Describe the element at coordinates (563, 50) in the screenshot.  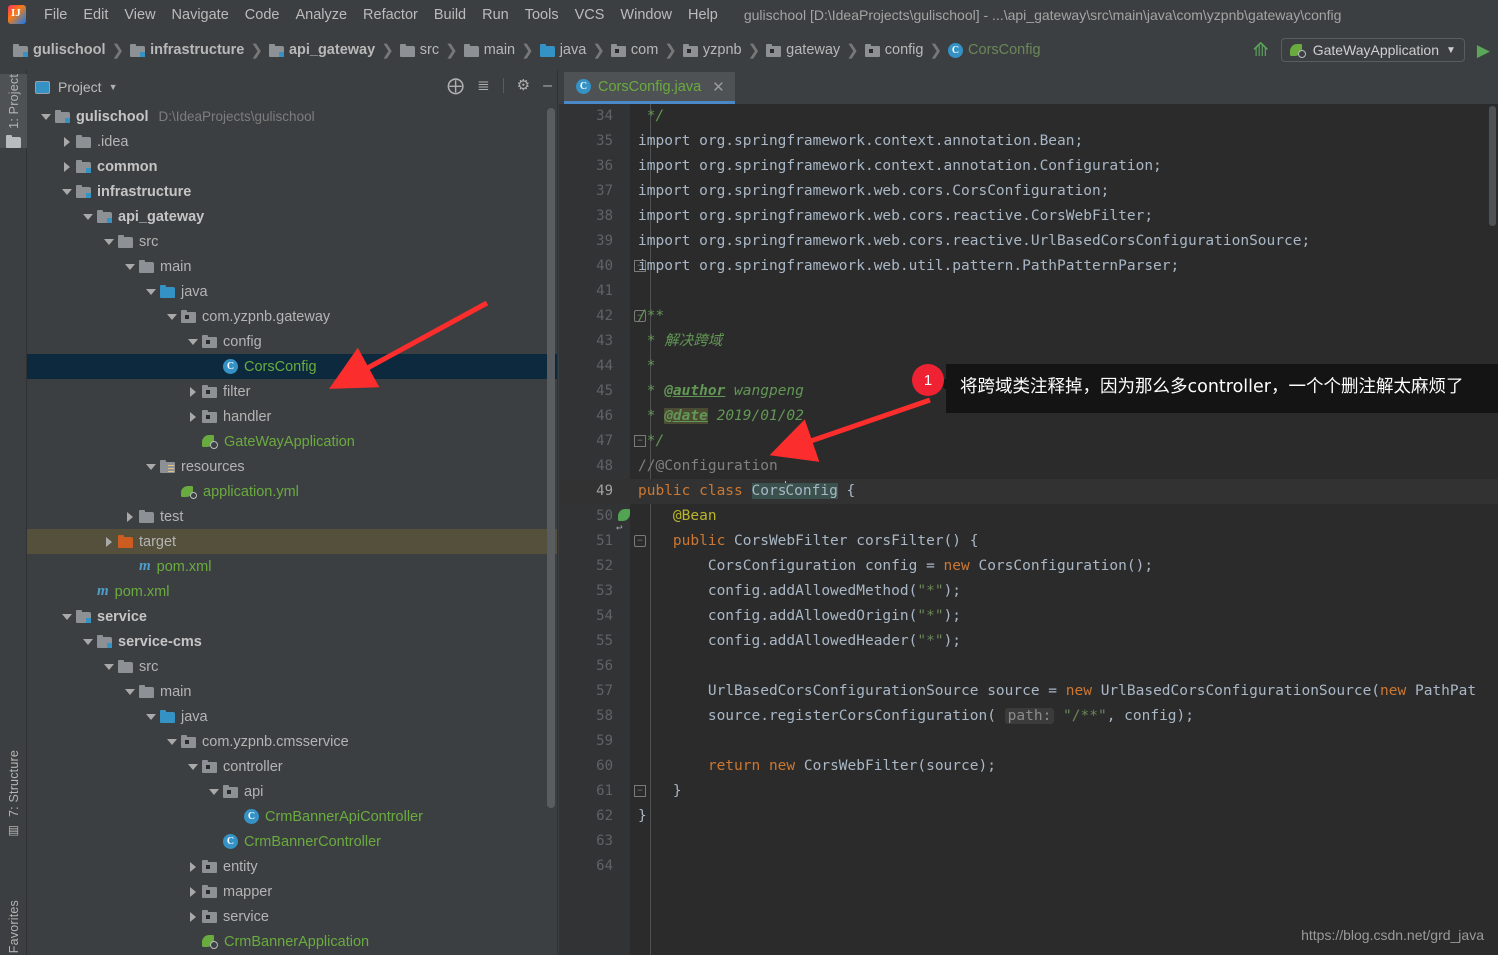
I see `breadcrumb-java: java` at that location.